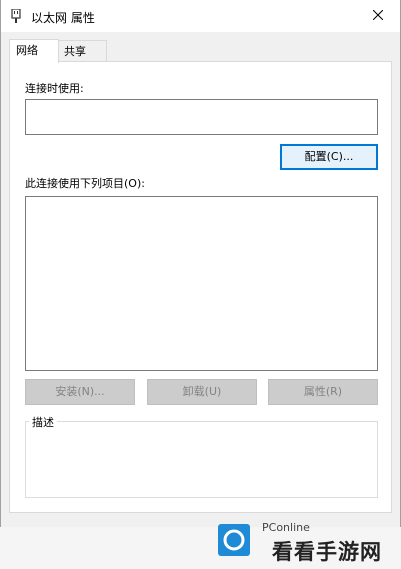 The image size is (401, 569). What do you see at coordinates (201, 459) in the screenshot?
I see `description-group` at bounding box center [201, 459].